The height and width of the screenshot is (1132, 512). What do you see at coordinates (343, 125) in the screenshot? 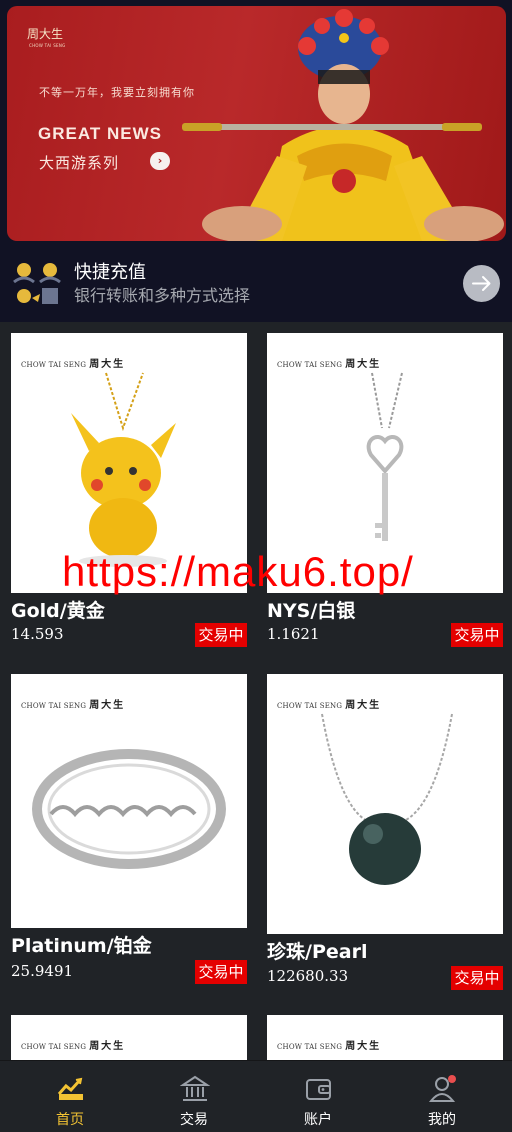
I see `banner-model-image` at bounding box center [343, 125].